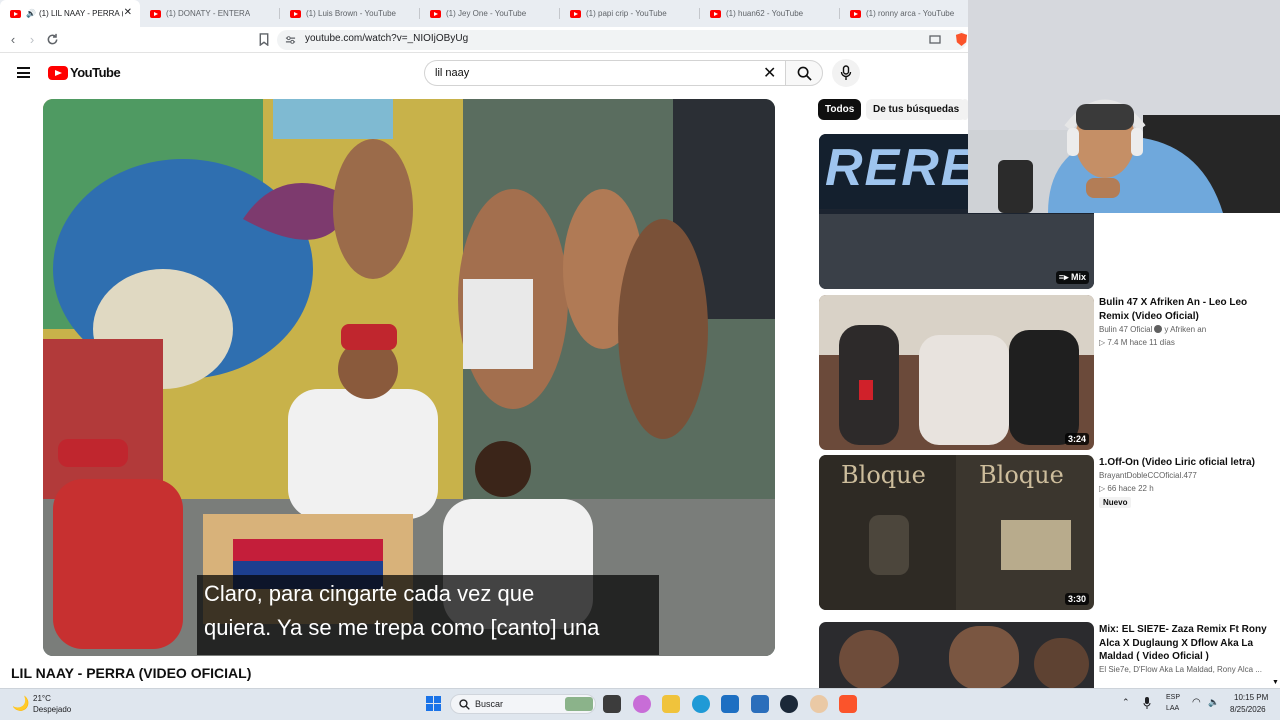 The width and height of the screenshot is (1280, 720). I want to click on video-title: LIL NAAY - PERRA (VIDEO OFICIAL), so click(131, 673).